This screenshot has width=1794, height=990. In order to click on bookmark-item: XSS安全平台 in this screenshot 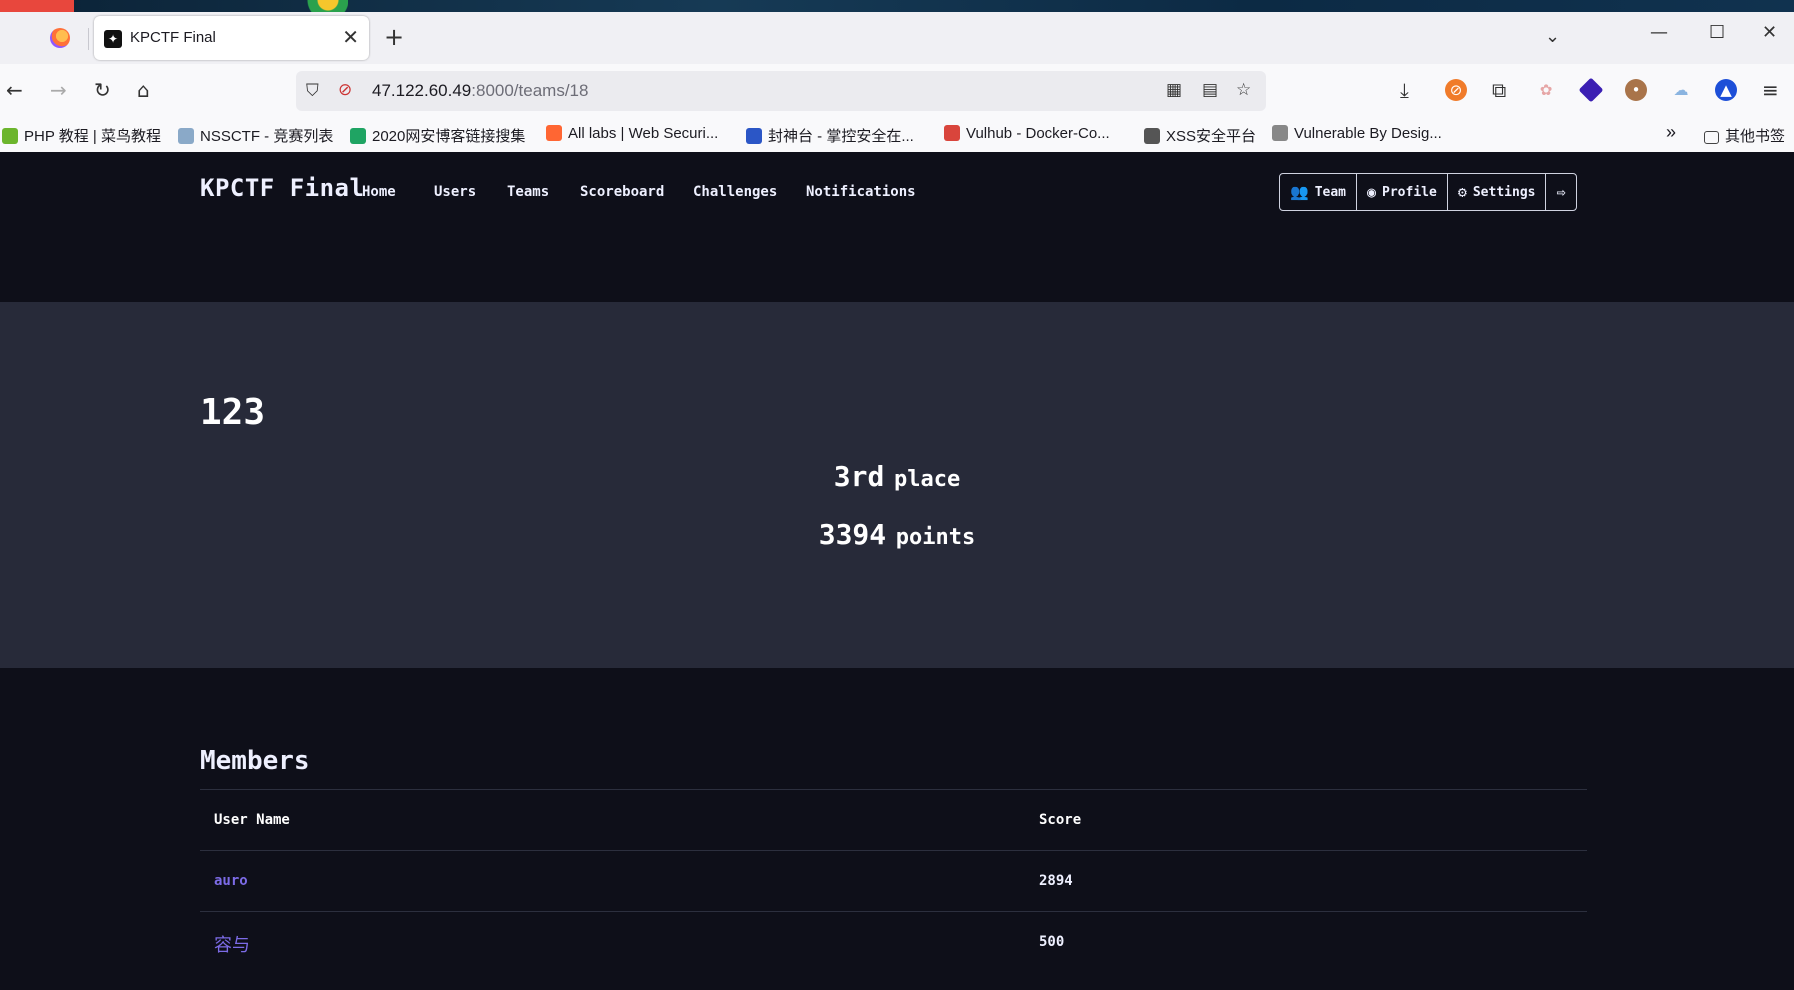, I will do `click(1200, 135)`.